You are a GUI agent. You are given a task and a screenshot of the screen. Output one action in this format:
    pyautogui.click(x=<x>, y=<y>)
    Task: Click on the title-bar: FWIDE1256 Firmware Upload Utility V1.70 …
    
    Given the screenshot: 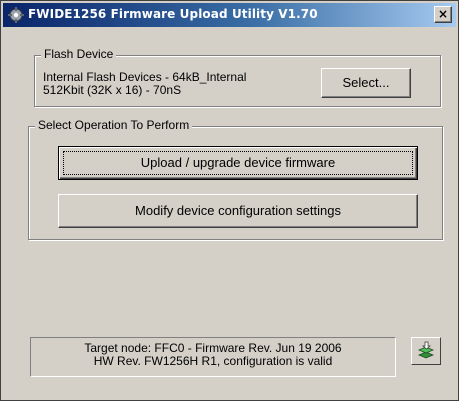 What is the action you would take?
    pyautogui.click(x=229, y=15)
    